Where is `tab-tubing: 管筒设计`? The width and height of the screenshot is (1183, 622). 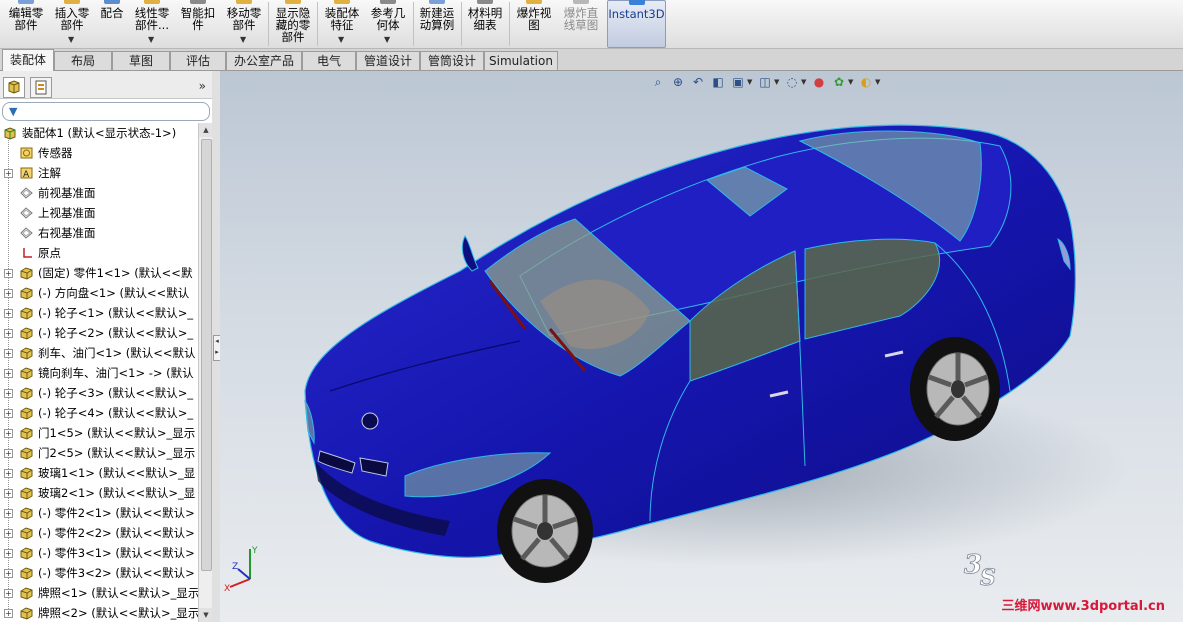 tab-tubing: 管筒设计 is located at coordinates (452, 60).